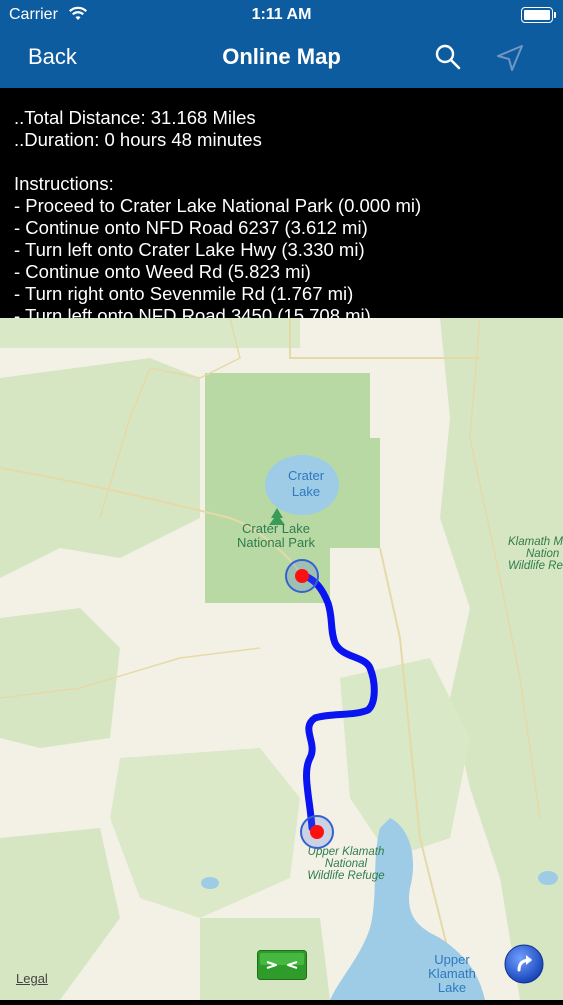  I want to click on map-label-klamath-refuge: Wildlife Re, so click(535, 566).